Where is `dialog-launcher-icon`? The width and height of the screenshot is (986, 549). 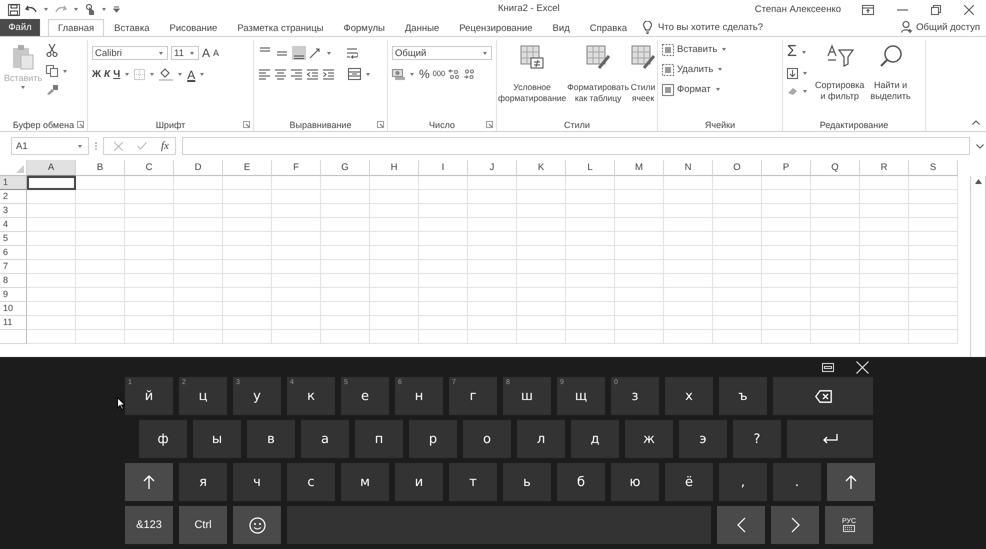
dialog-launcher-icon is located at coordinates (246, 124).